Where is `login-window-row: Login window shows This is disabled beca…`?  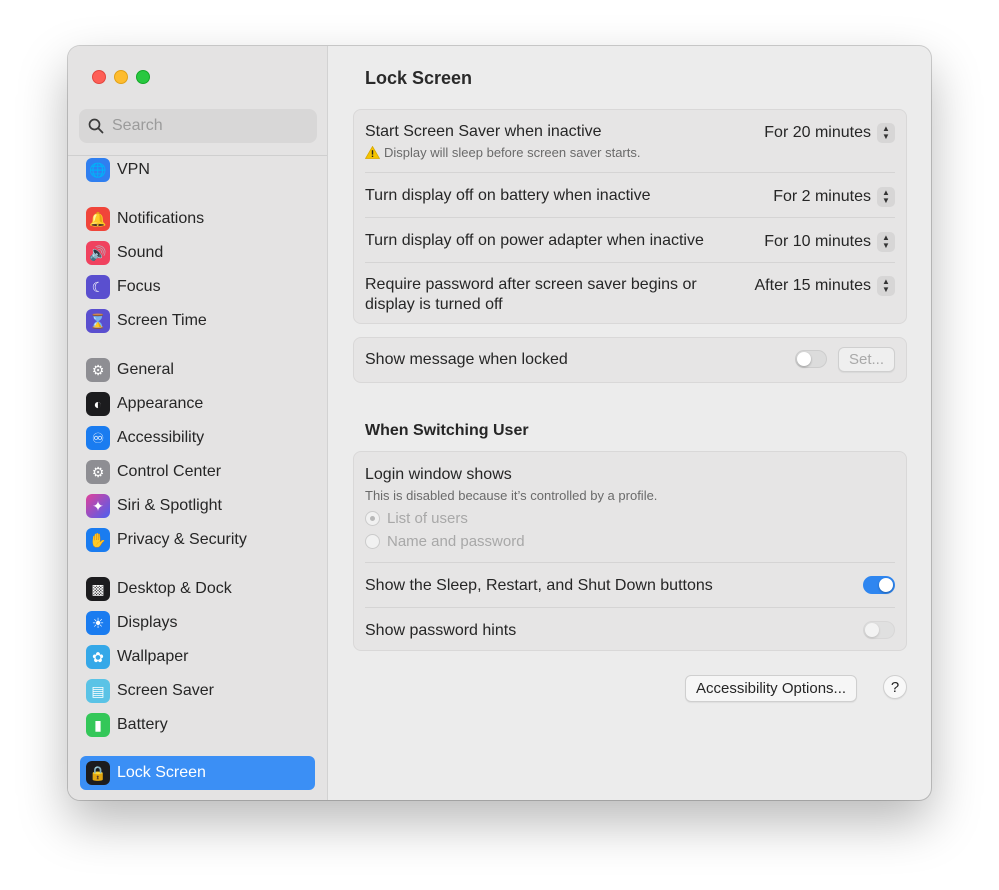
login-window-row: Login window shows This is disabled beca… is located at coordinates (630, 508).